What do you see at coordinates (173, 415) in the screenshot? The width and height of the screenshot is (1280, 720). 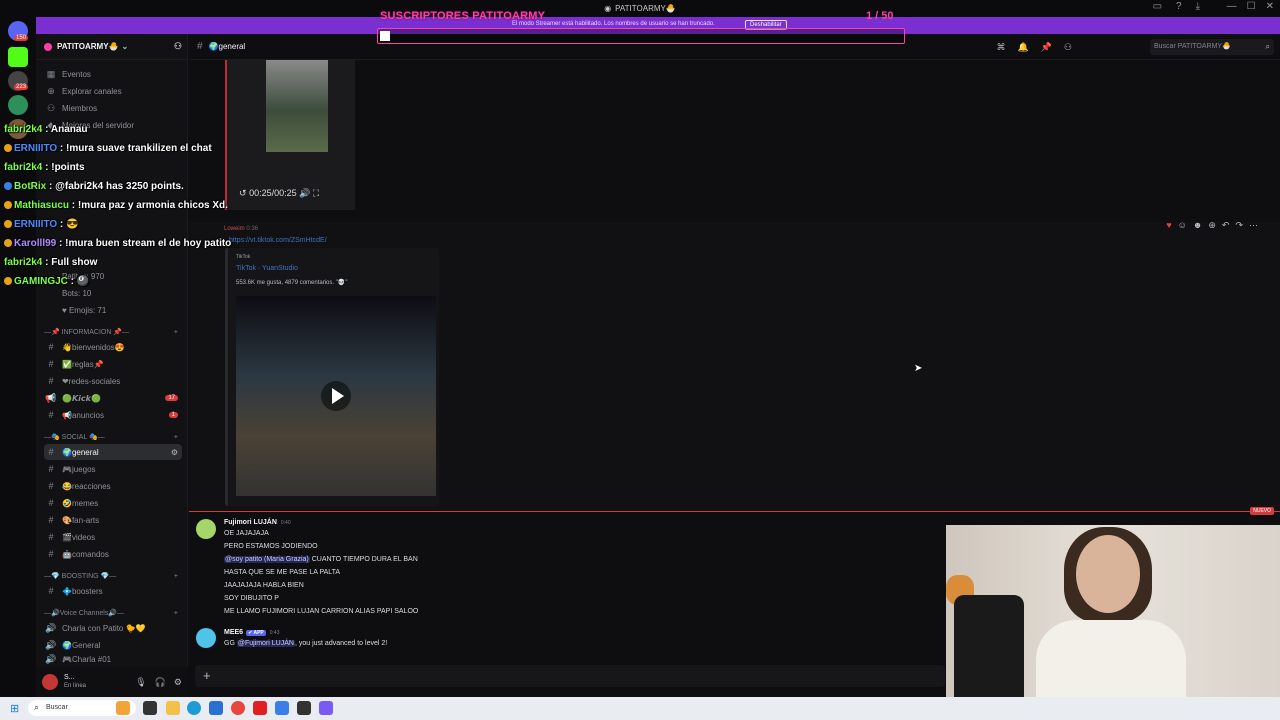 I see `unread-badge: 1` at bounding box center [173, 415].